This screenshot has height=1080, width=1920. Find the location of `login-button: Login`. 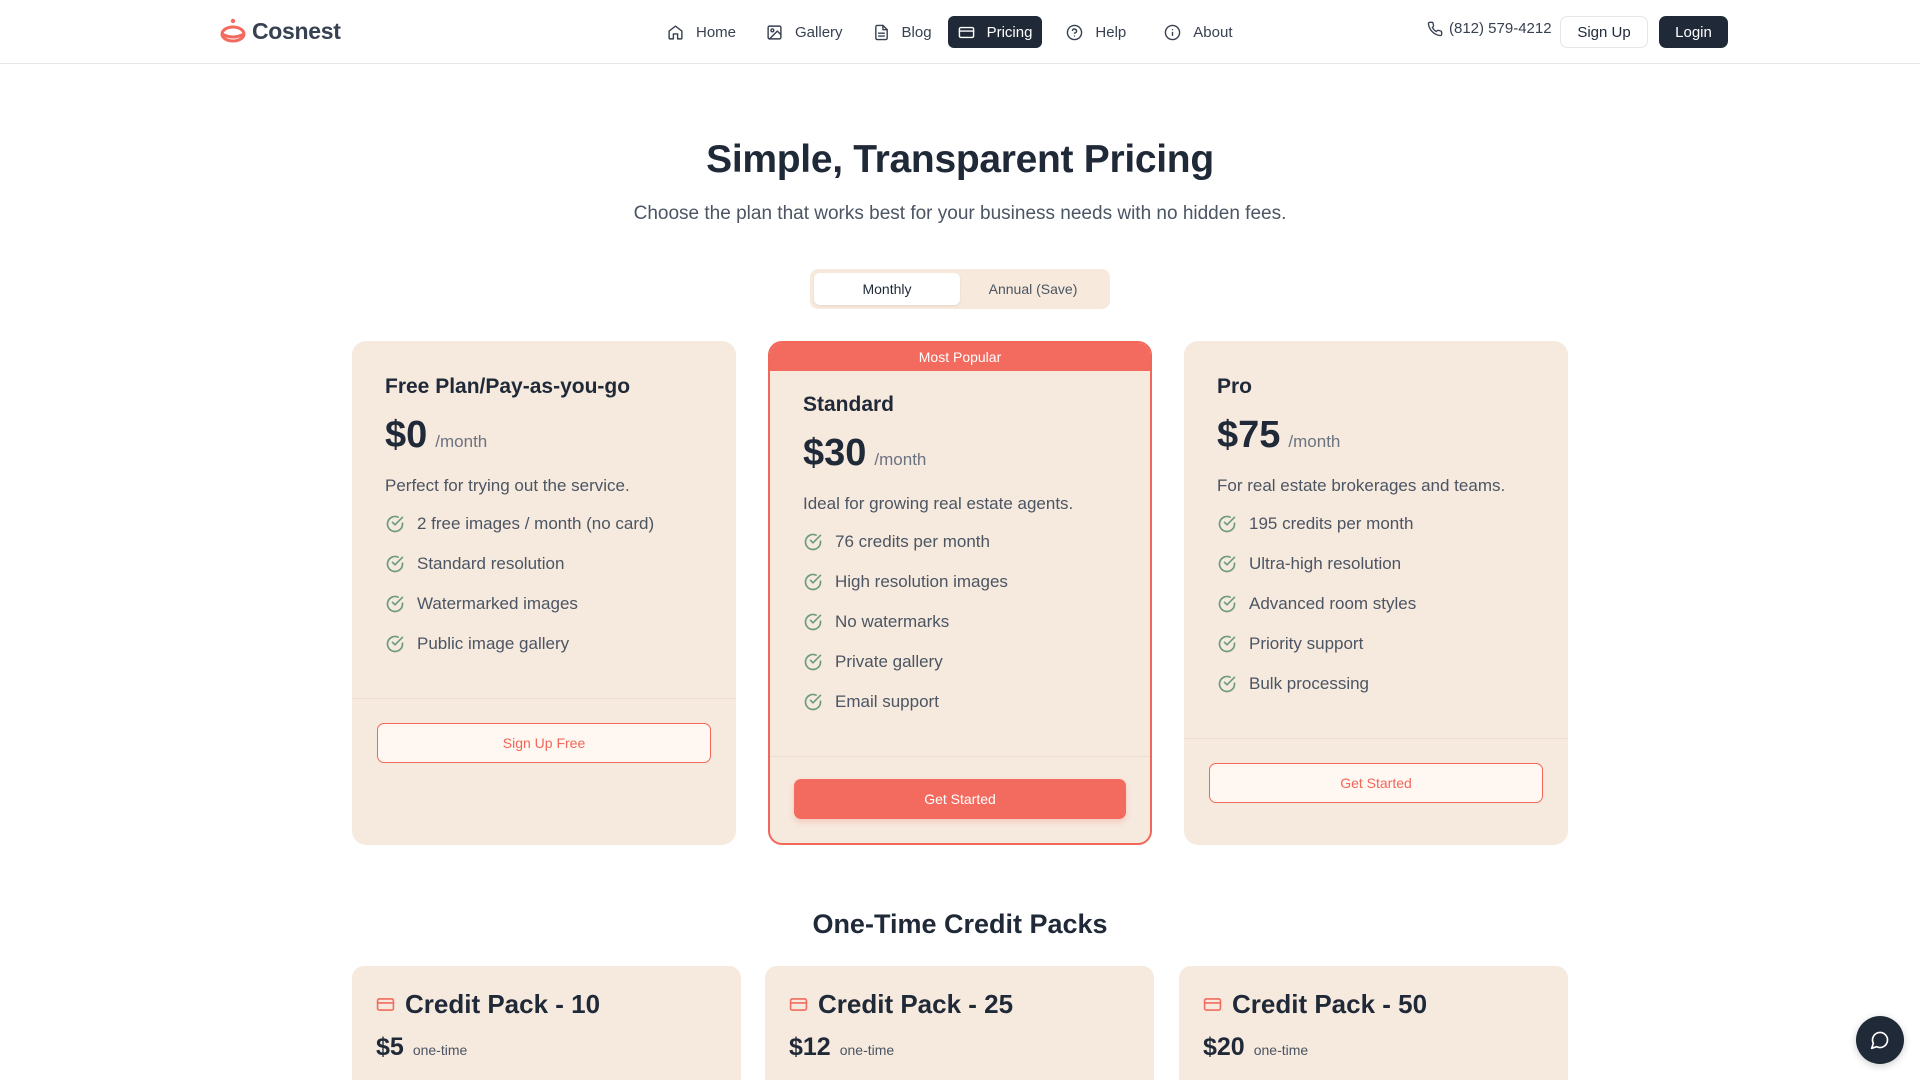

login-button: Login is located at coordinates (1693, 32).